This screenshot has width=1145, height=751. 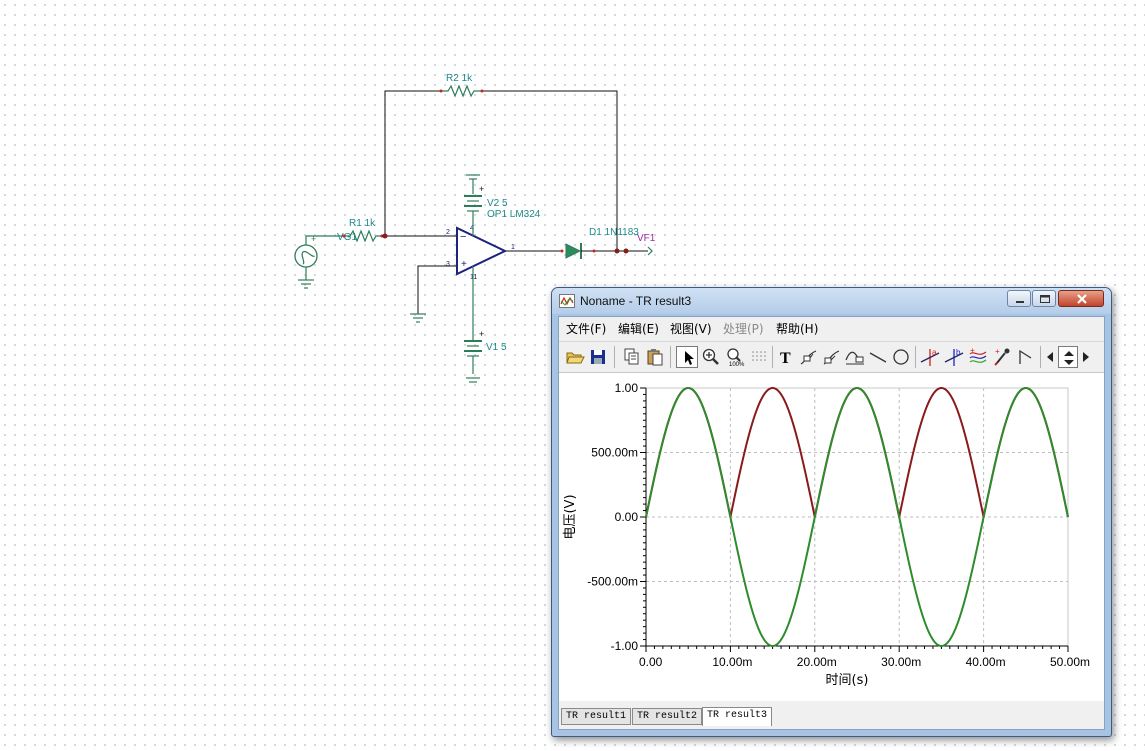 What do you see at coordinates (855, 357) in the screenshot?
I see `curve-label3-icon` at bounding box center [855, 357].